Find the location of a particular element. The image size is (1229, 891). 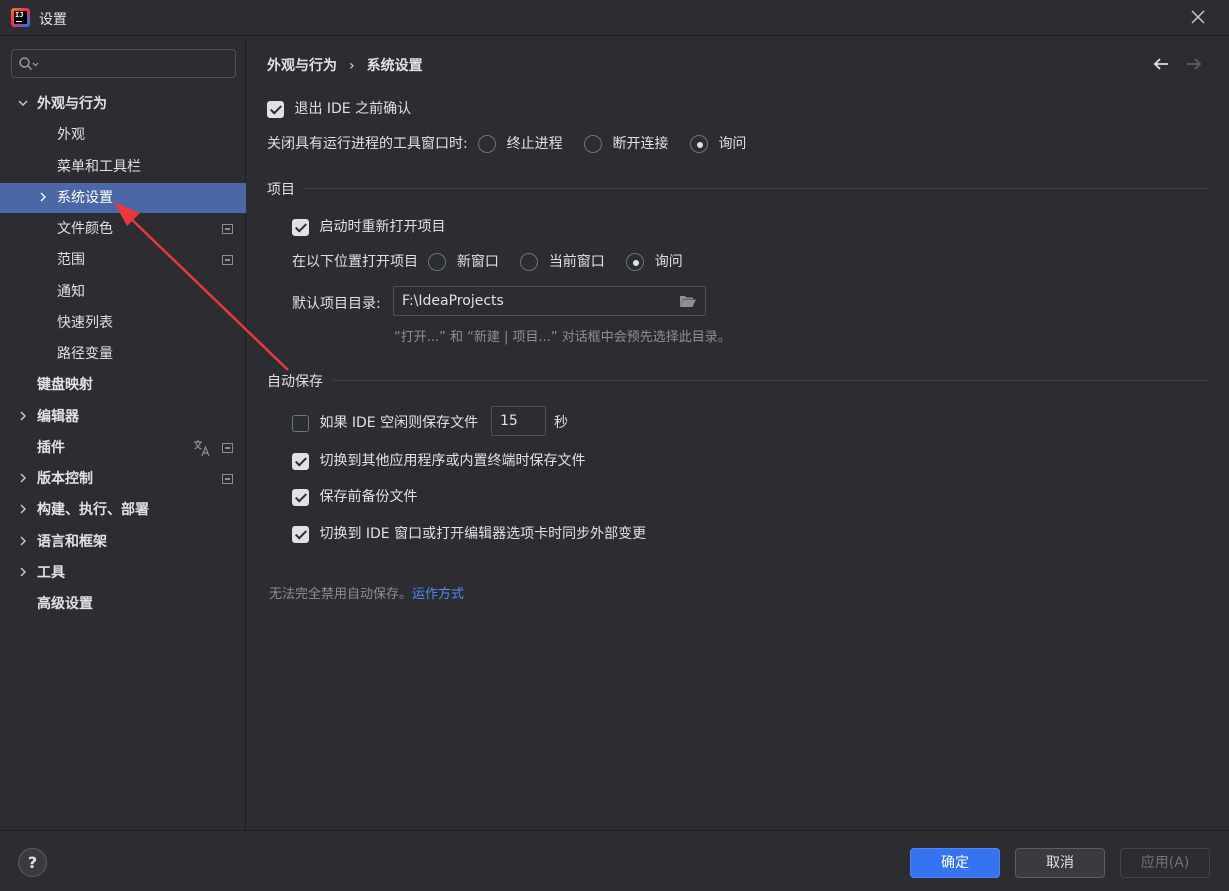

sidebar-item-label: 通知 is located at coordinates (71, 292).